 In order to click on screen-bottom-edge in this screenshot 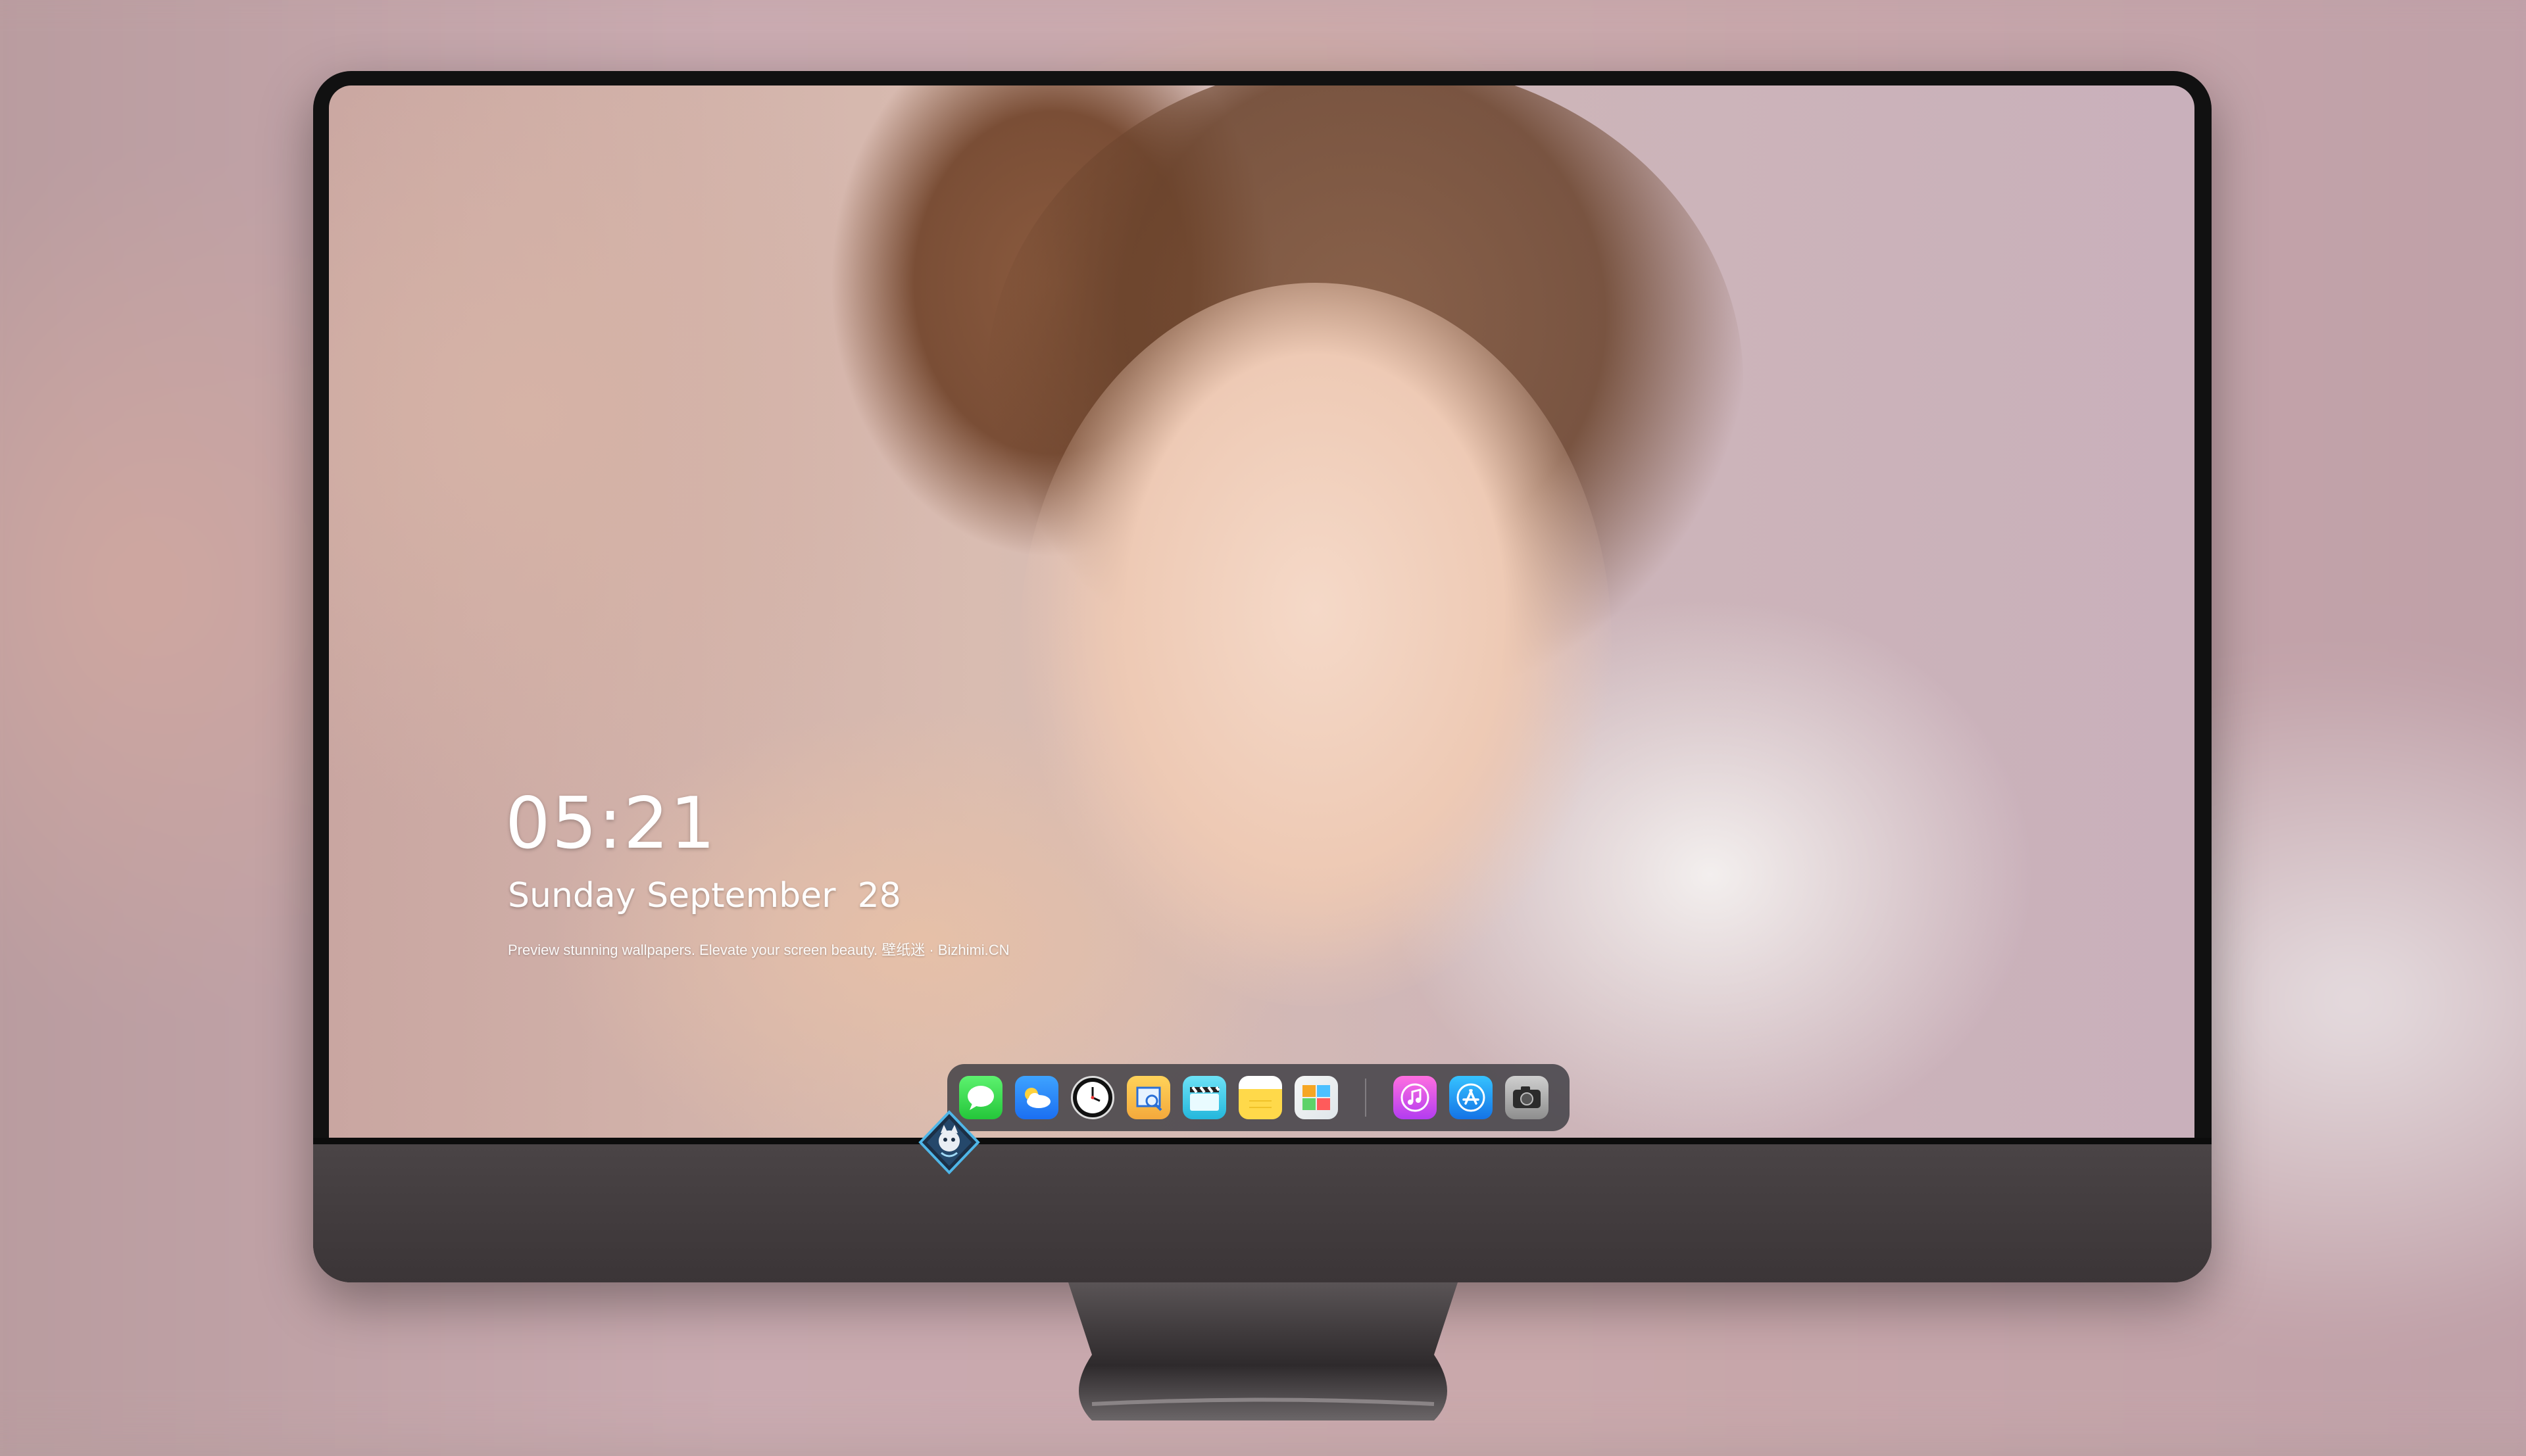, I will do `click(1262, 1141)`.